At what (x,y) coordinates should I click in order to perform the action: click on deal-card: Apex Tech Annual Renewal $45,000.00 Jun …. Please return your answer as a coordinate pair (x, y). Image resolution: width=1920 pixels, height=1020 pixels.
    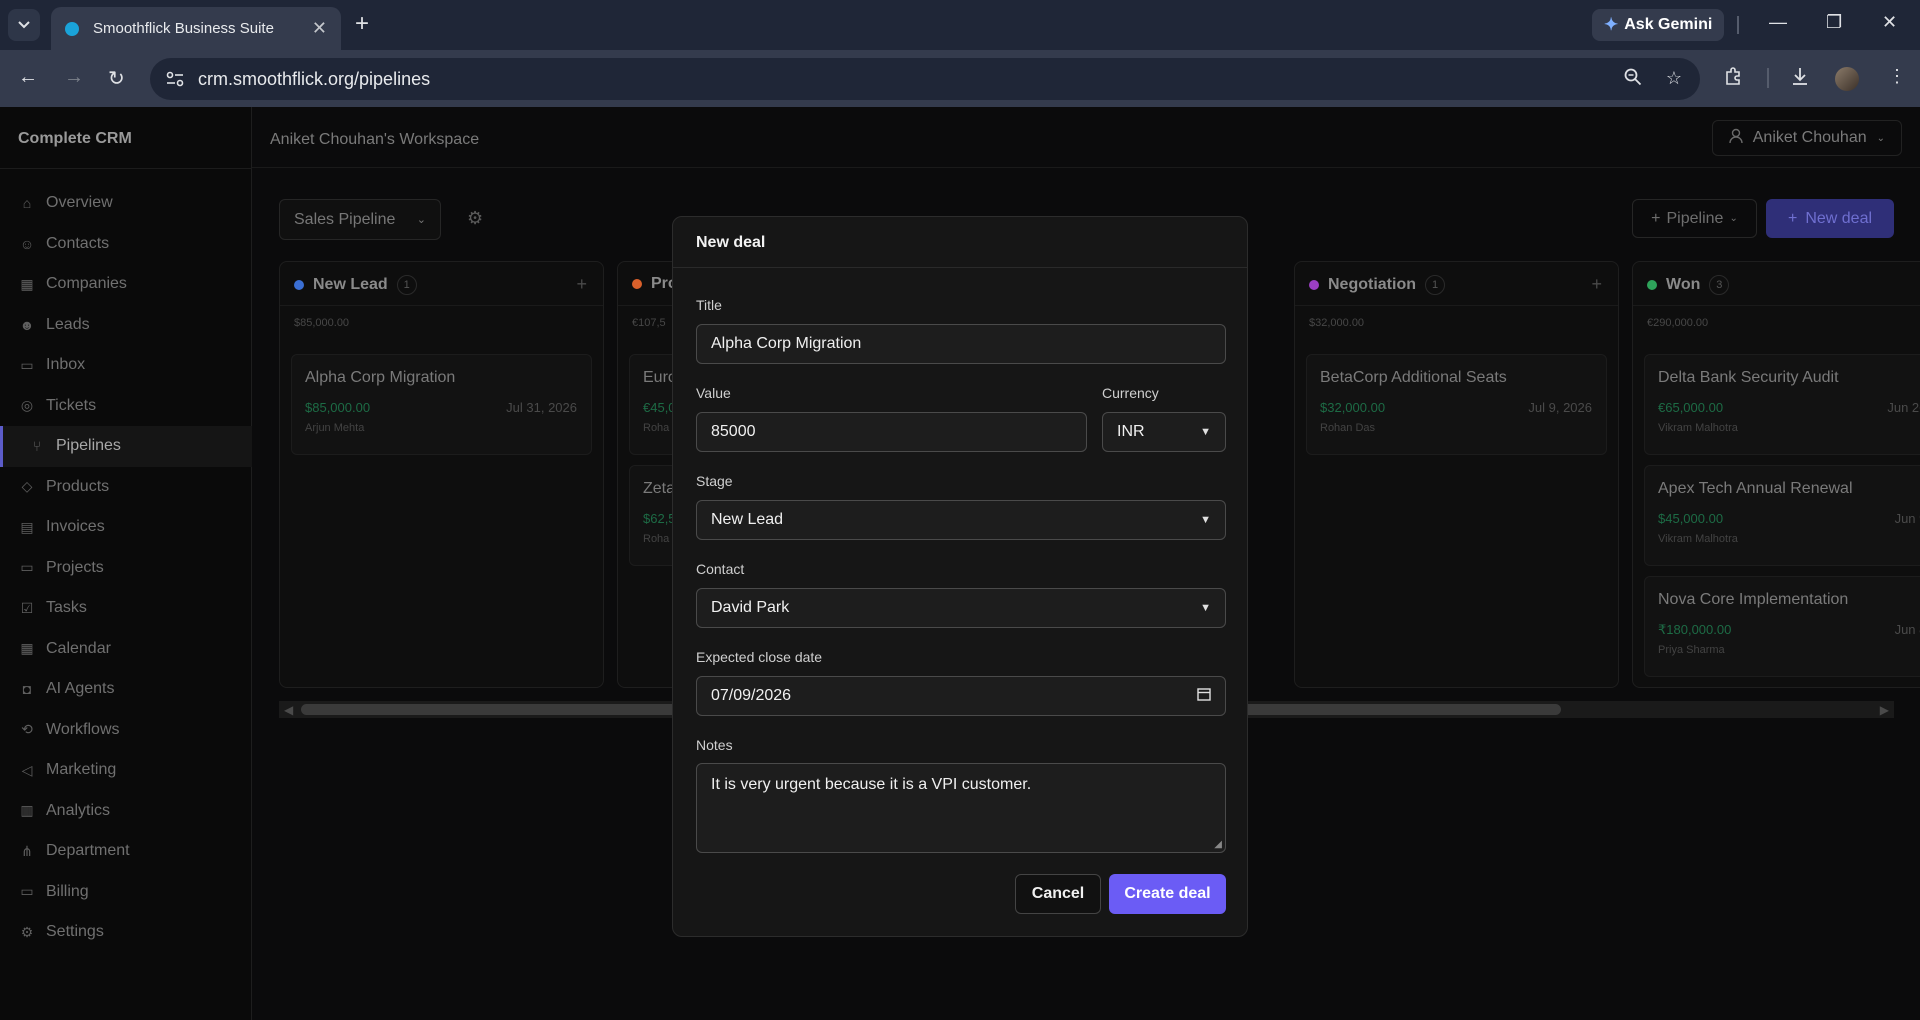
    Looking at the image, I should click on (1782, 515).